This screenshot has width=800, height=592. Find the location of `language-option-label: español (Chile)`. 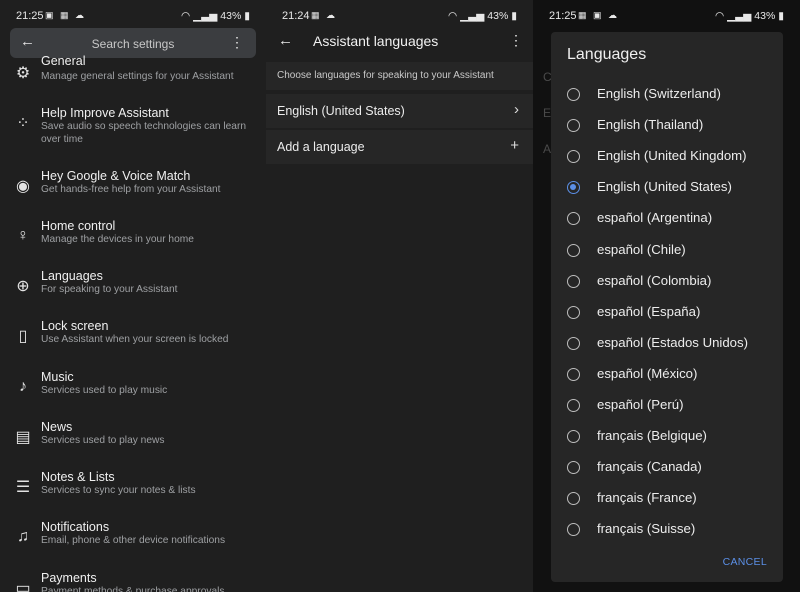

language-option-label: español (Chile) is located at coordinates (641, 249).